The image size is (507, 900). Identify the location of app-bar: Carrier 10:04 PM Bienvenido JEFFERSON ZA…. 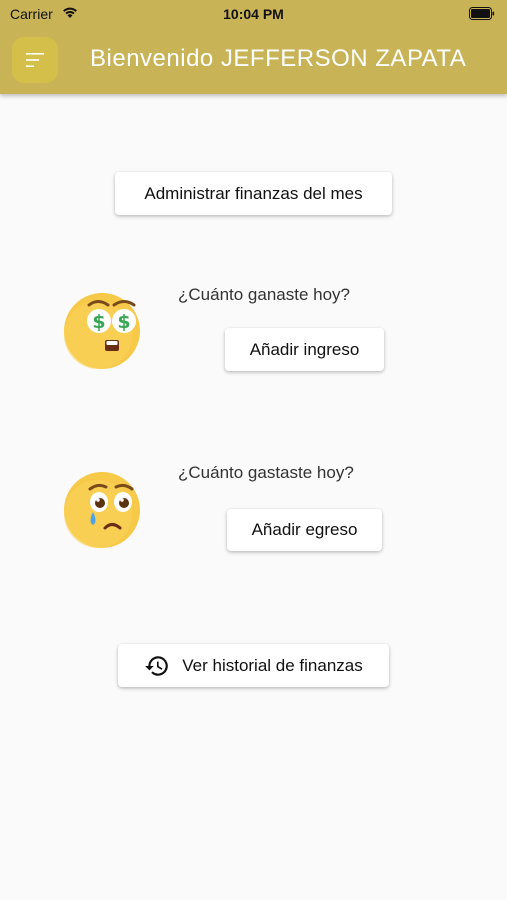
(253, 47).